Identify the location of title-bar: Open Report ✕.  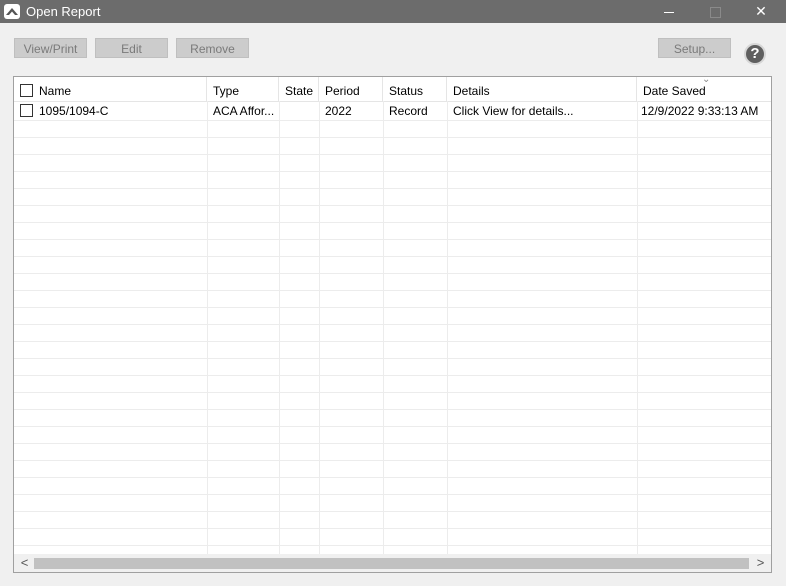
(393, 11).